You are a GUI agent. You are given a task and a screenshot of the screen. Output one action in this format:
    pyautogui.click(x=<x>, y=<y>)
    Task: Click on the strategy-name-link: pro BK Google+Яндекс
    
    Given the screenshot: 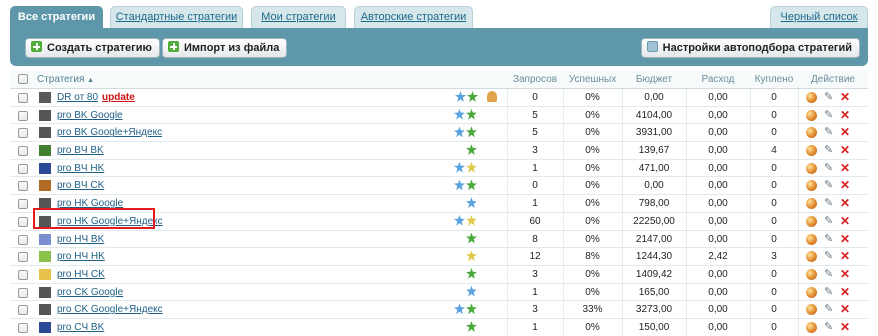 What is the action you would take?
    pyautogui.click(x=109, y=132)
    